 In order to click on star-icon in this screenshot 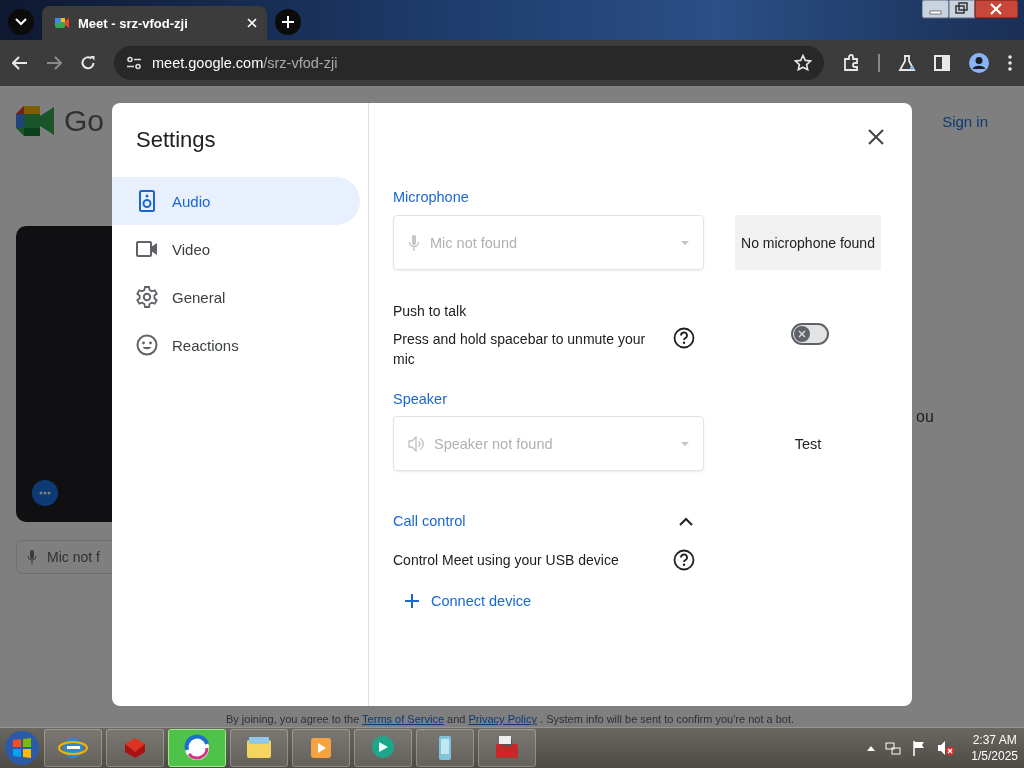, I will do `click(803, 63)`.